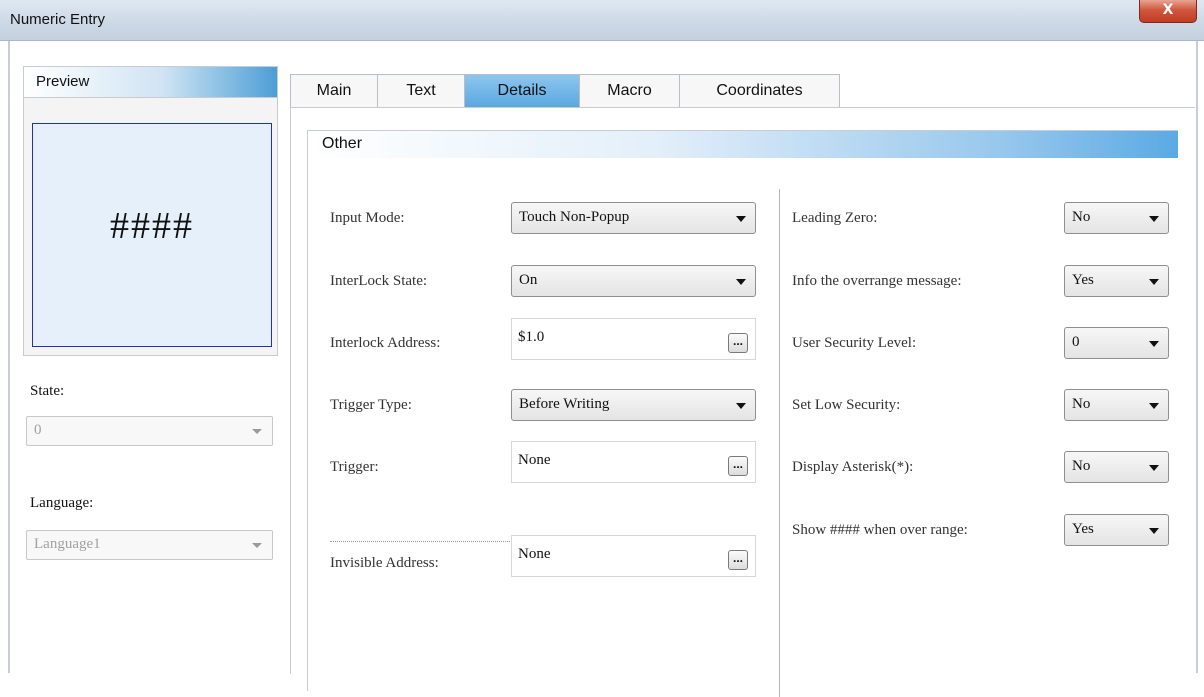 This screenshot has height=697, width=1204. What do you see at coordinates (1081, 217) in the screenshot?
I see `leading-zero-value: No` at bounding box center [1081, 217].